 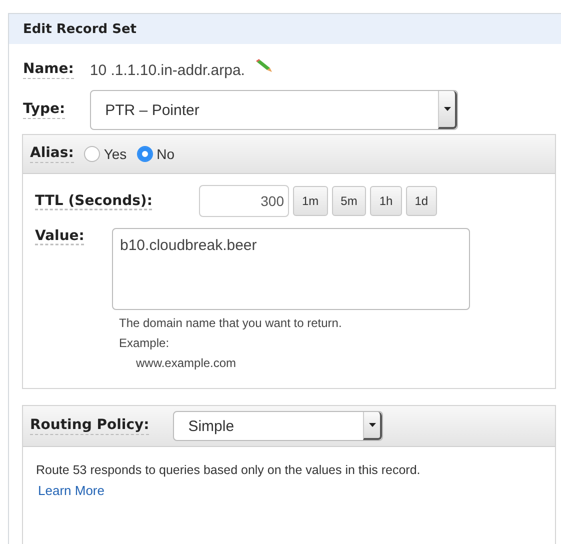 I want to click on pencil-icon, so click(x=263, y=66).